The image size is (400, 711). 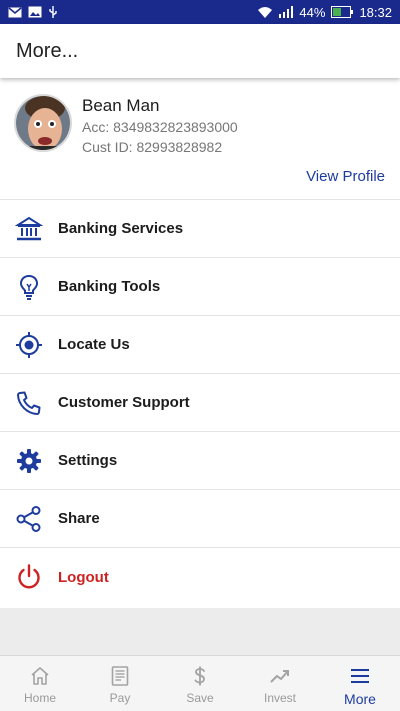 I want to click on nav-home: Home, so click(x=40, y=683).